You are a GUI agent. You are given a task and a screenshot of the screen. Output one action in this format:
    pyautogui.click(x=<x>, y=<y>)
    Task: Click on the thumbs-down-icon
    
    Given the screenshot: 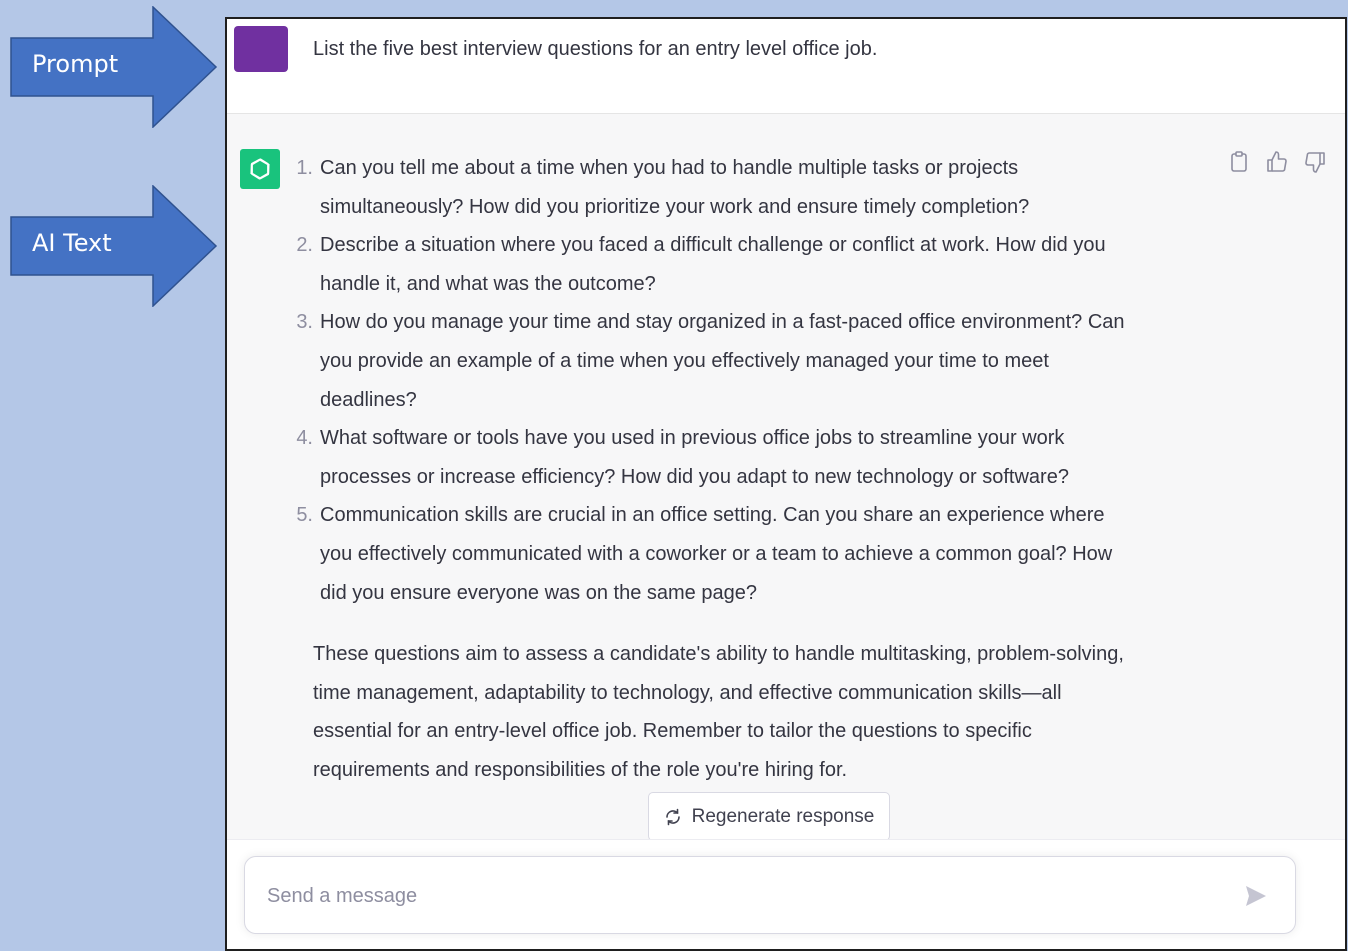 What is the action you would take?
    pyautogui.click(x=1315, y=162)
    